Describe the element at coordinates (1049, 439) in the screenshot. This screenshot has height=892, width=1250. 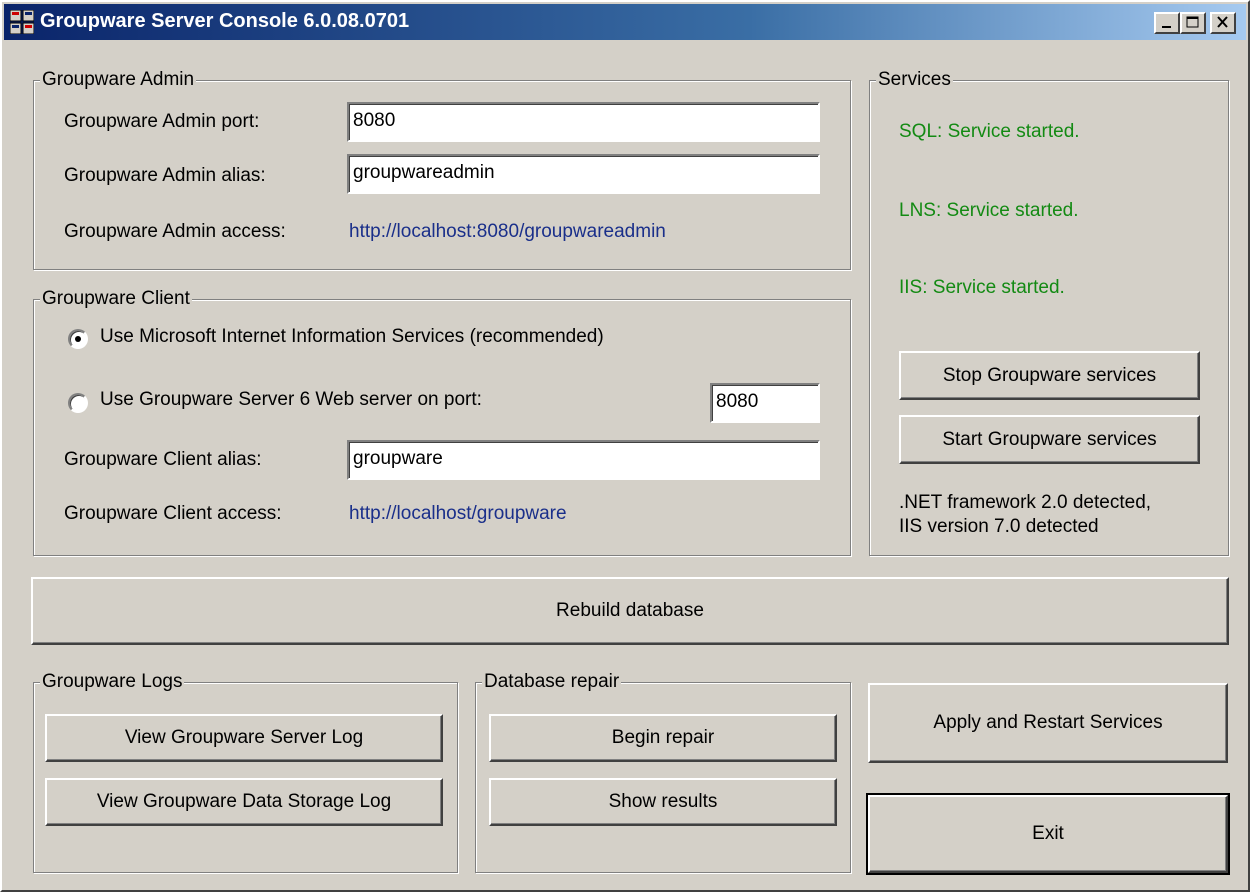
I see `start-services-button: Start Groupware services` at that location.